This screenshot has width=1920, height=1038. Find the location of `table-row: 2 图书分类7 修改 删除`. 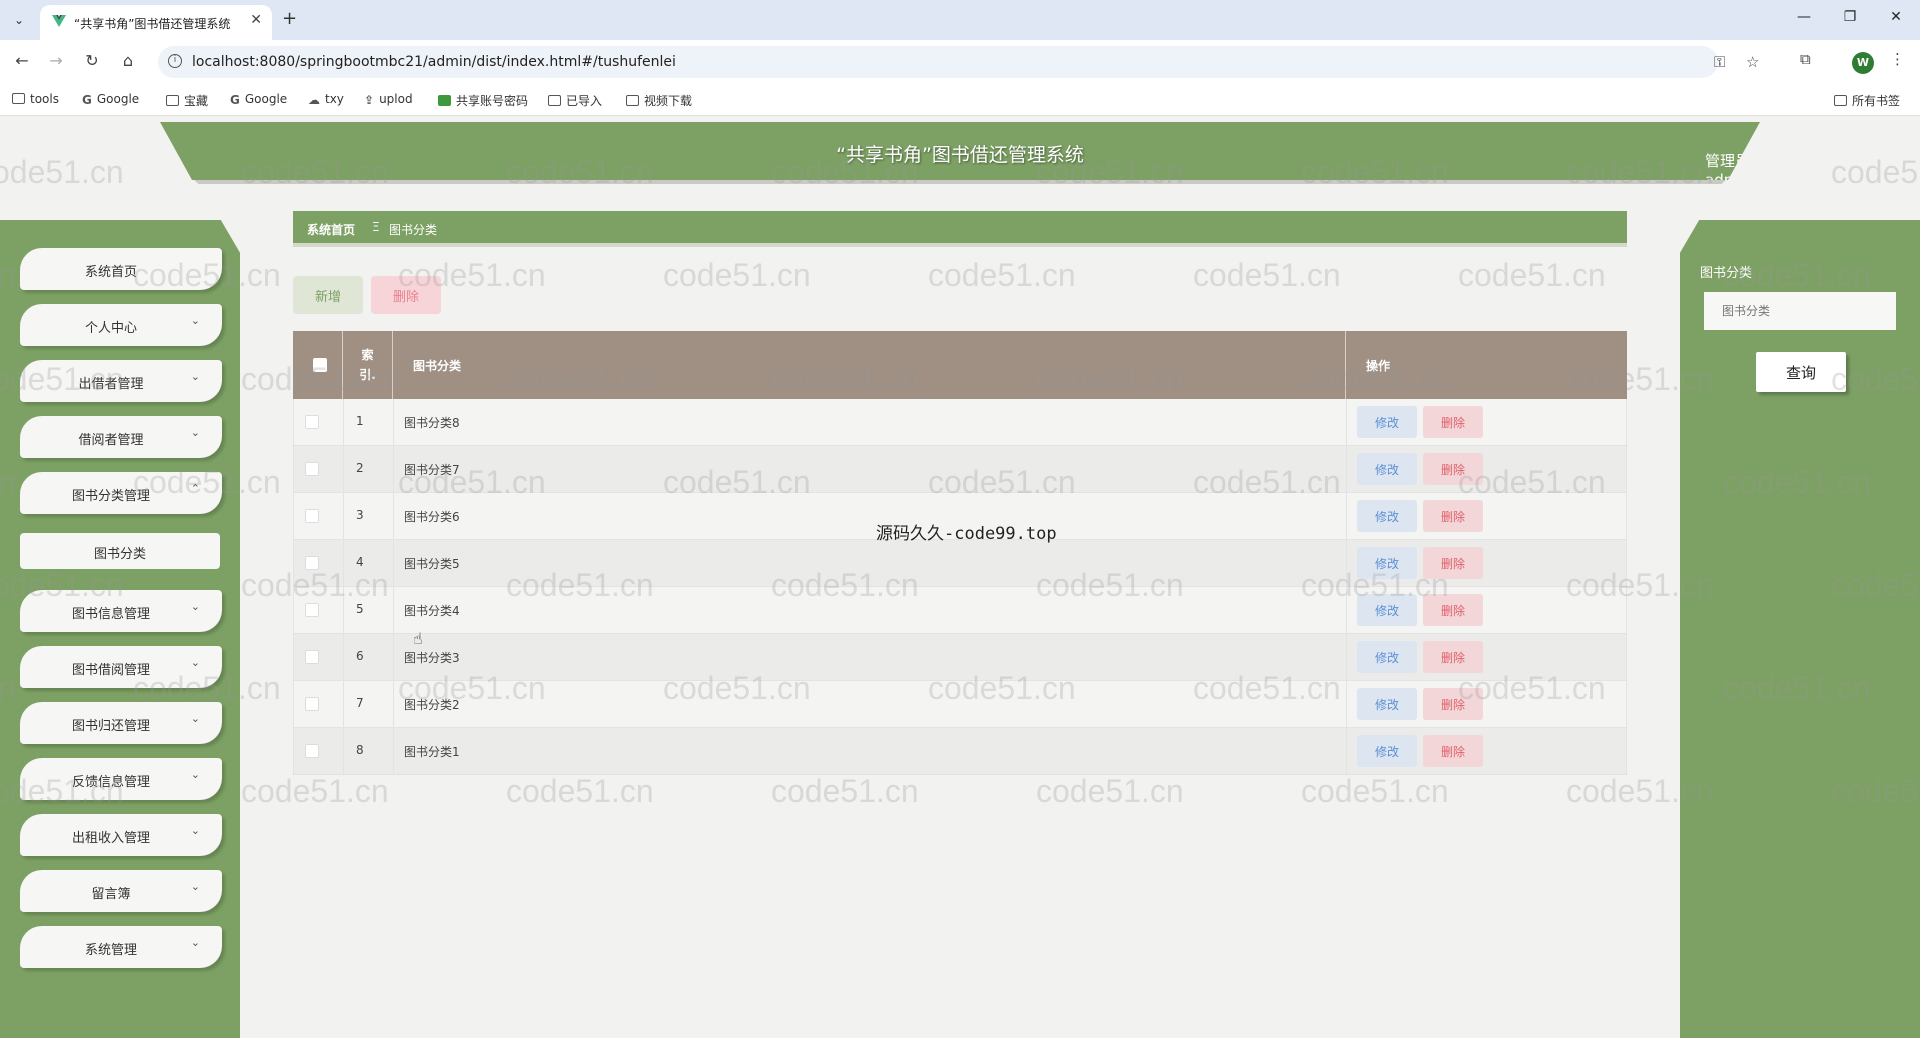

table-row: 2 图书分类7 修改 删除 is located at coordinates (960, 469).